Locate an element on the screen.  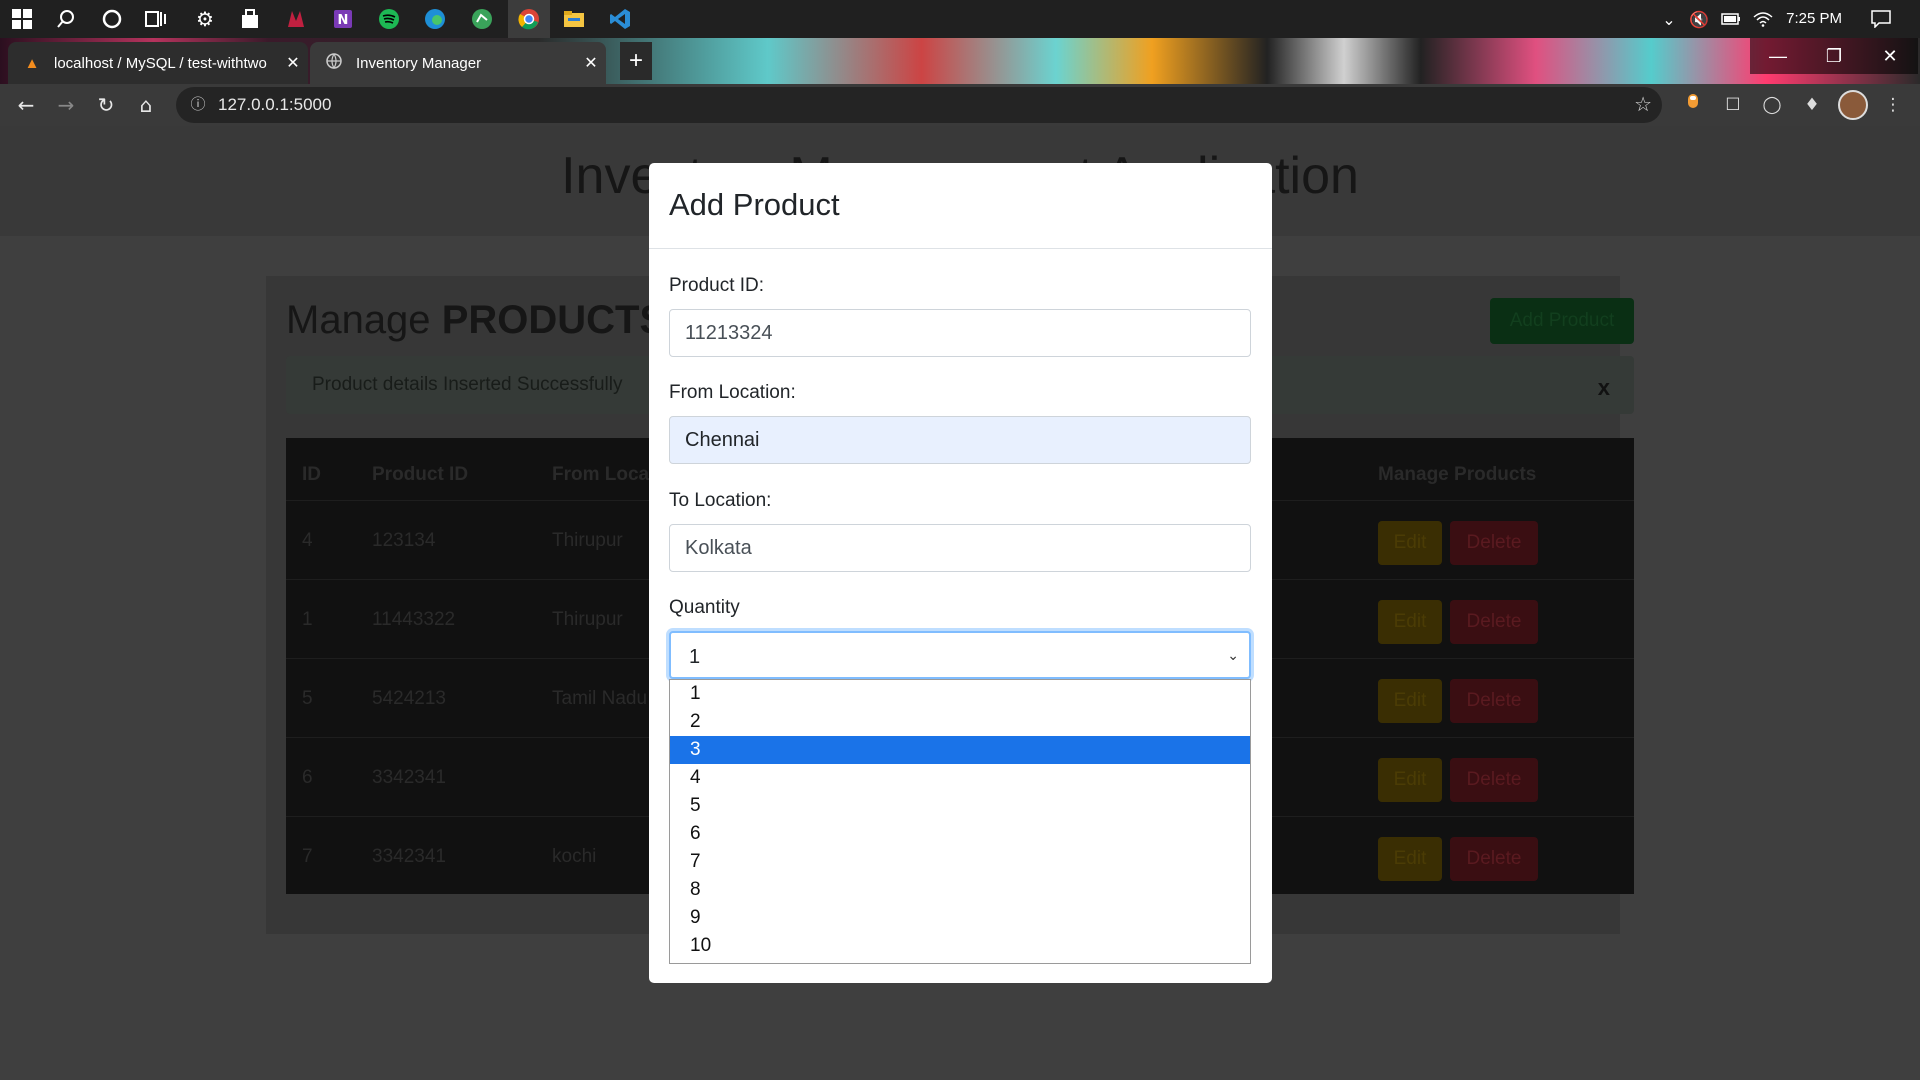
quantity-dropdown-list: 1 2 3 4 5 6 7 8 9 10 is located at coordinates (960, 821).